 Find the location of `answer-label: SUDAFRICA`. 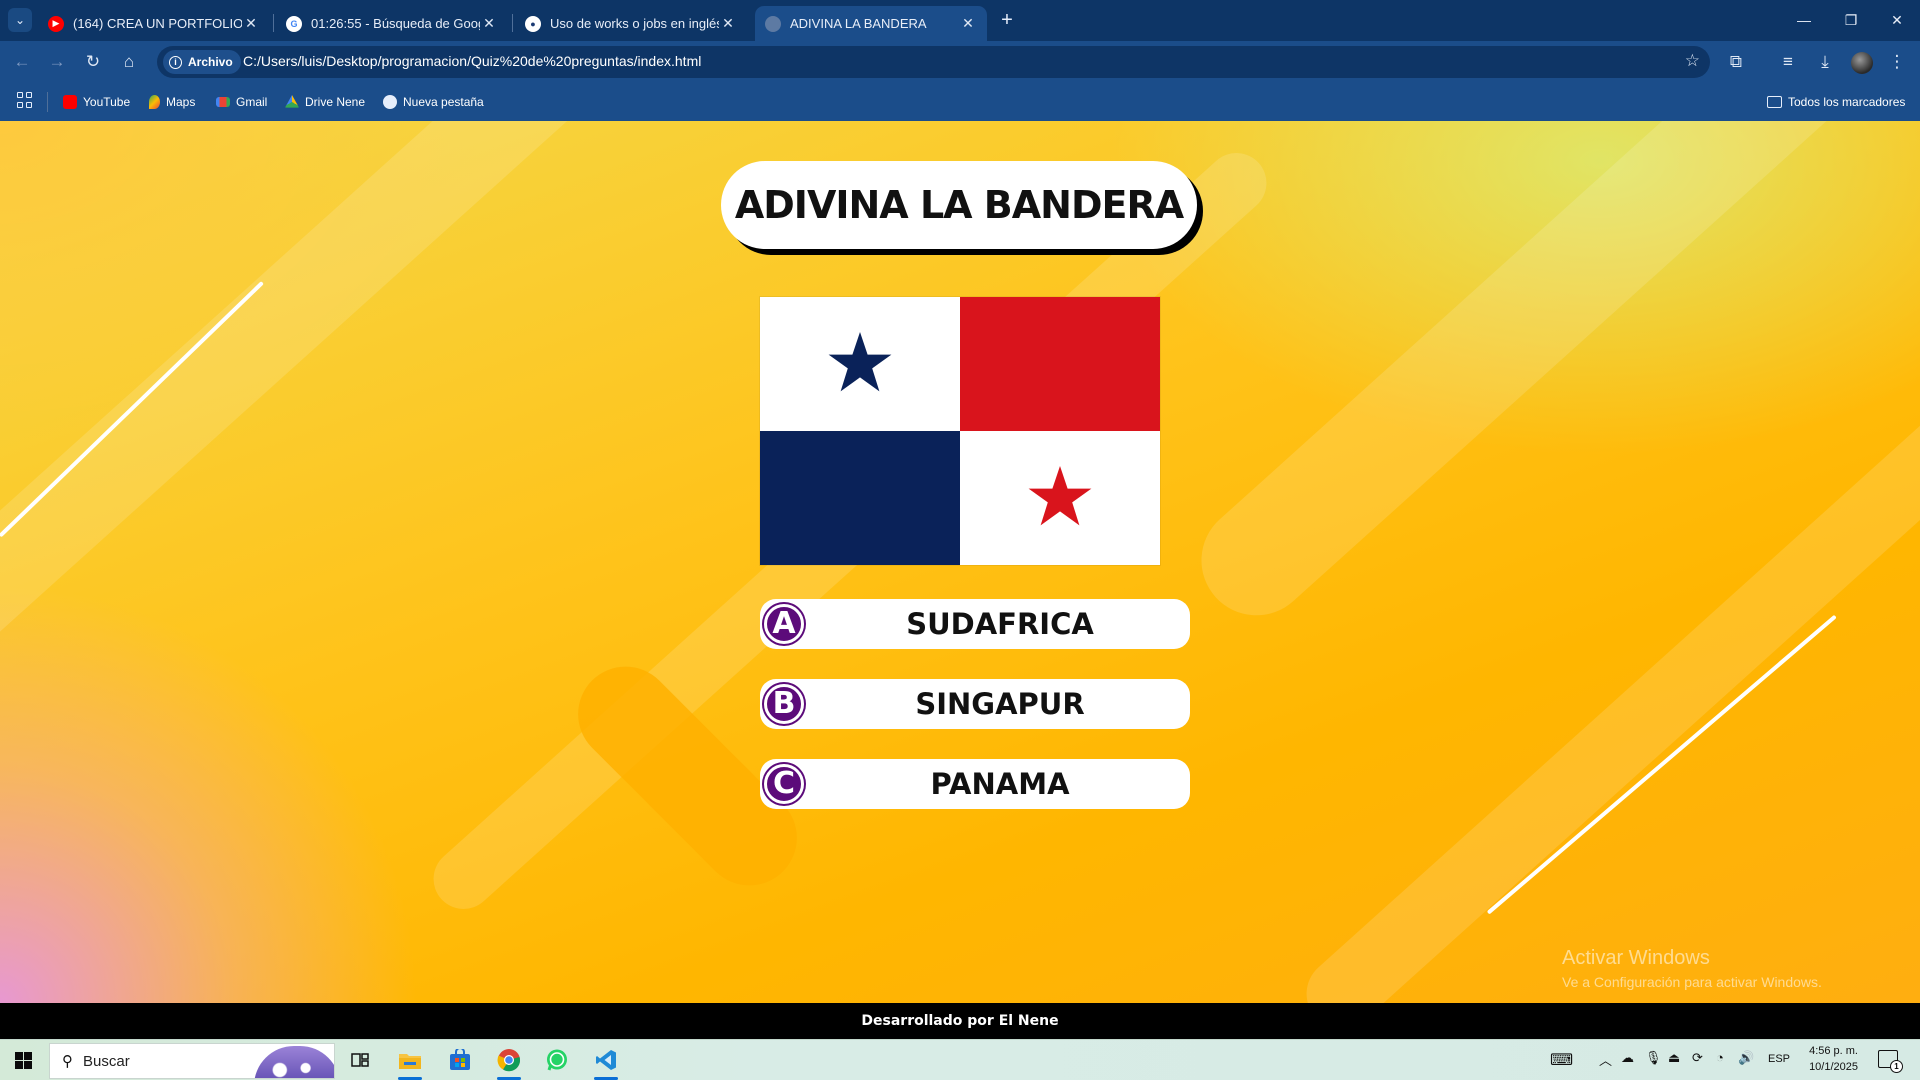

answer-label: SUDAFRICA is located at coordinates (1000, 624).